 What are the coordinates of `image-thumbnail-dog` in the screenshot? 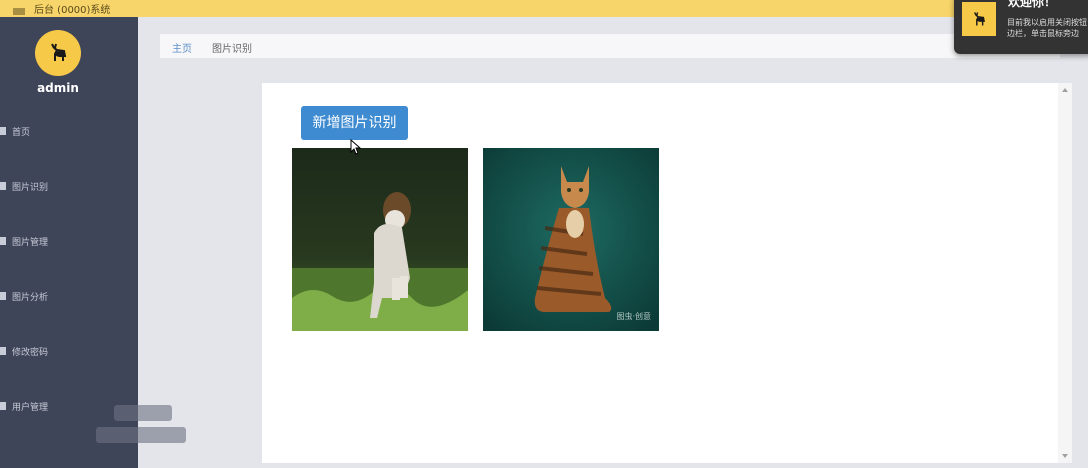 It's located at (380, 239).